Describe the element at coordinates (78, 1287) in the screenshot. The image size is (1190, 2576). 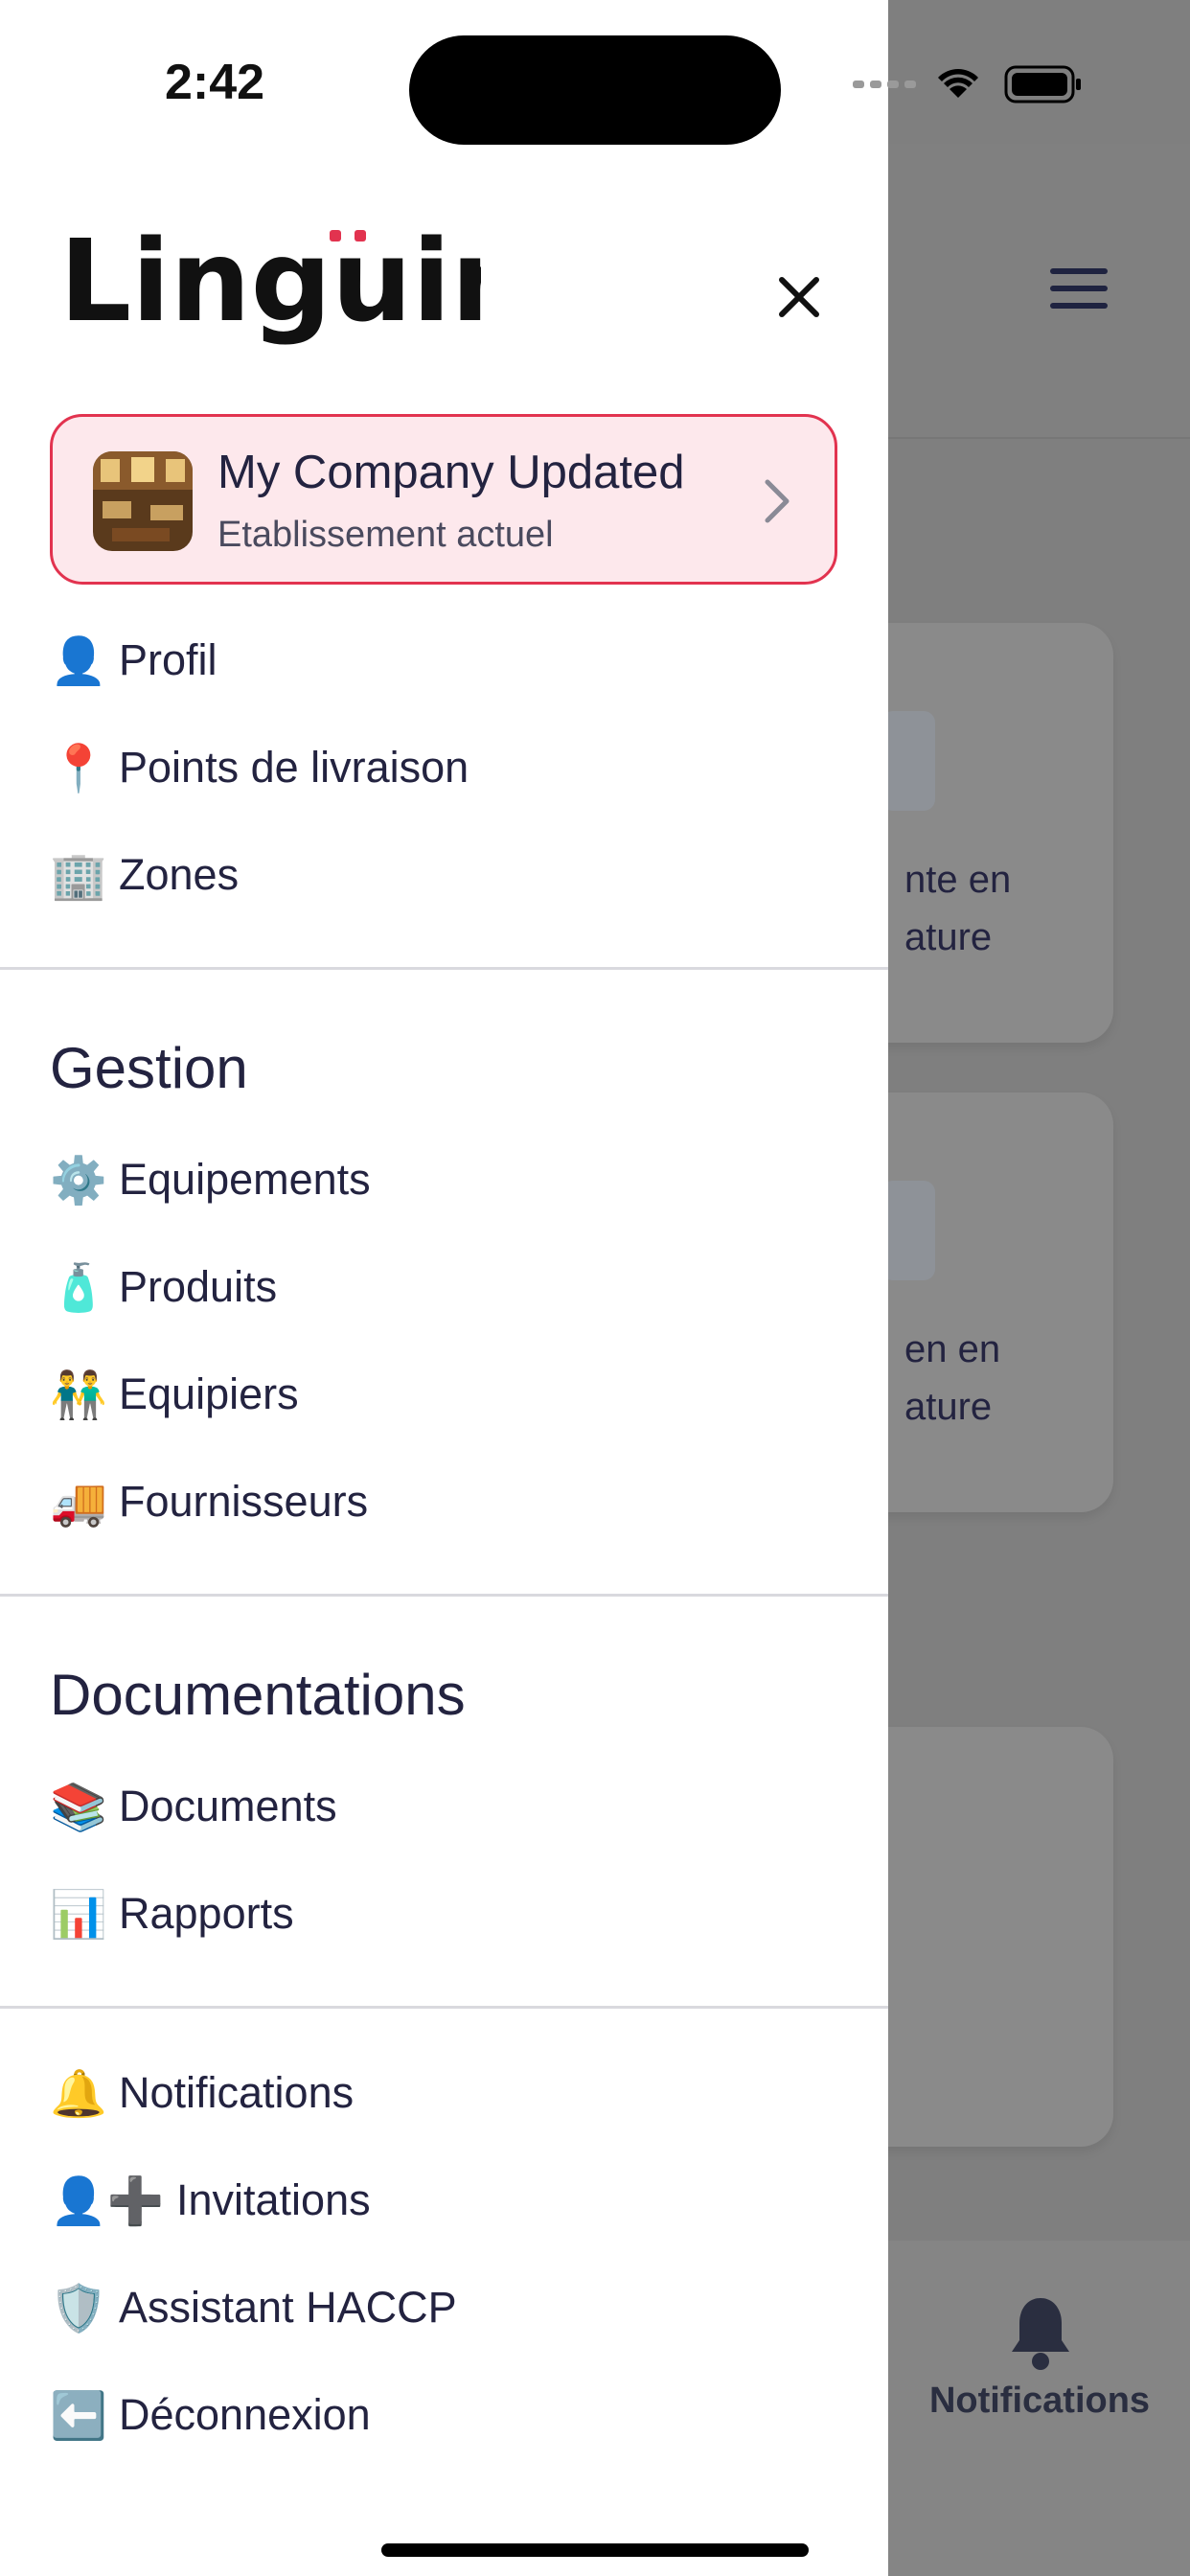
I see `lotion-bottle-icon: 🧴` at that location.